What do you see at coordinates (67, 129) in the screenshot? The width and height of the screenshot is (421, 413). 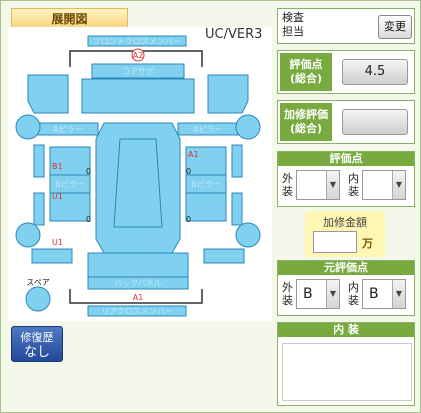 I see `pillar-a-left-label: Aピラー` at bounding box center [67, 129].